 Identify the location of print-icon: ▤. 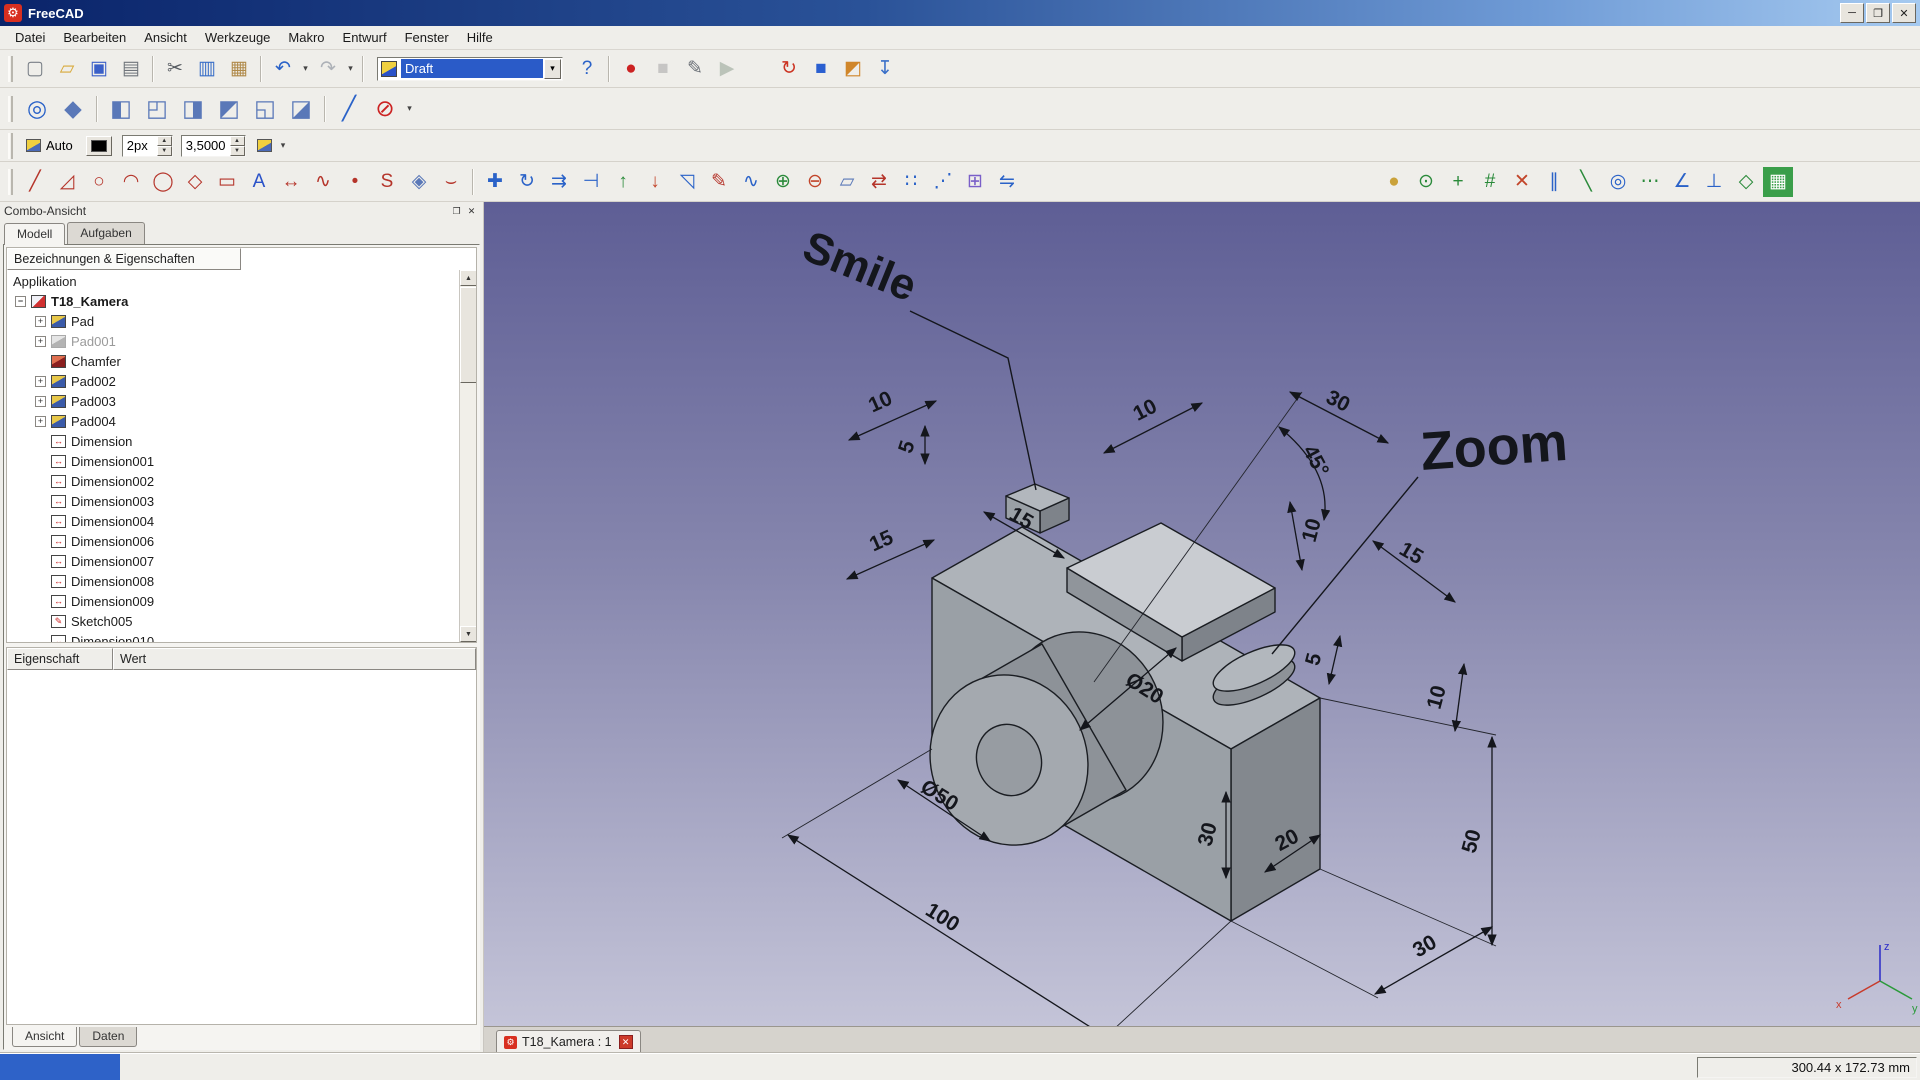
(131, 69).